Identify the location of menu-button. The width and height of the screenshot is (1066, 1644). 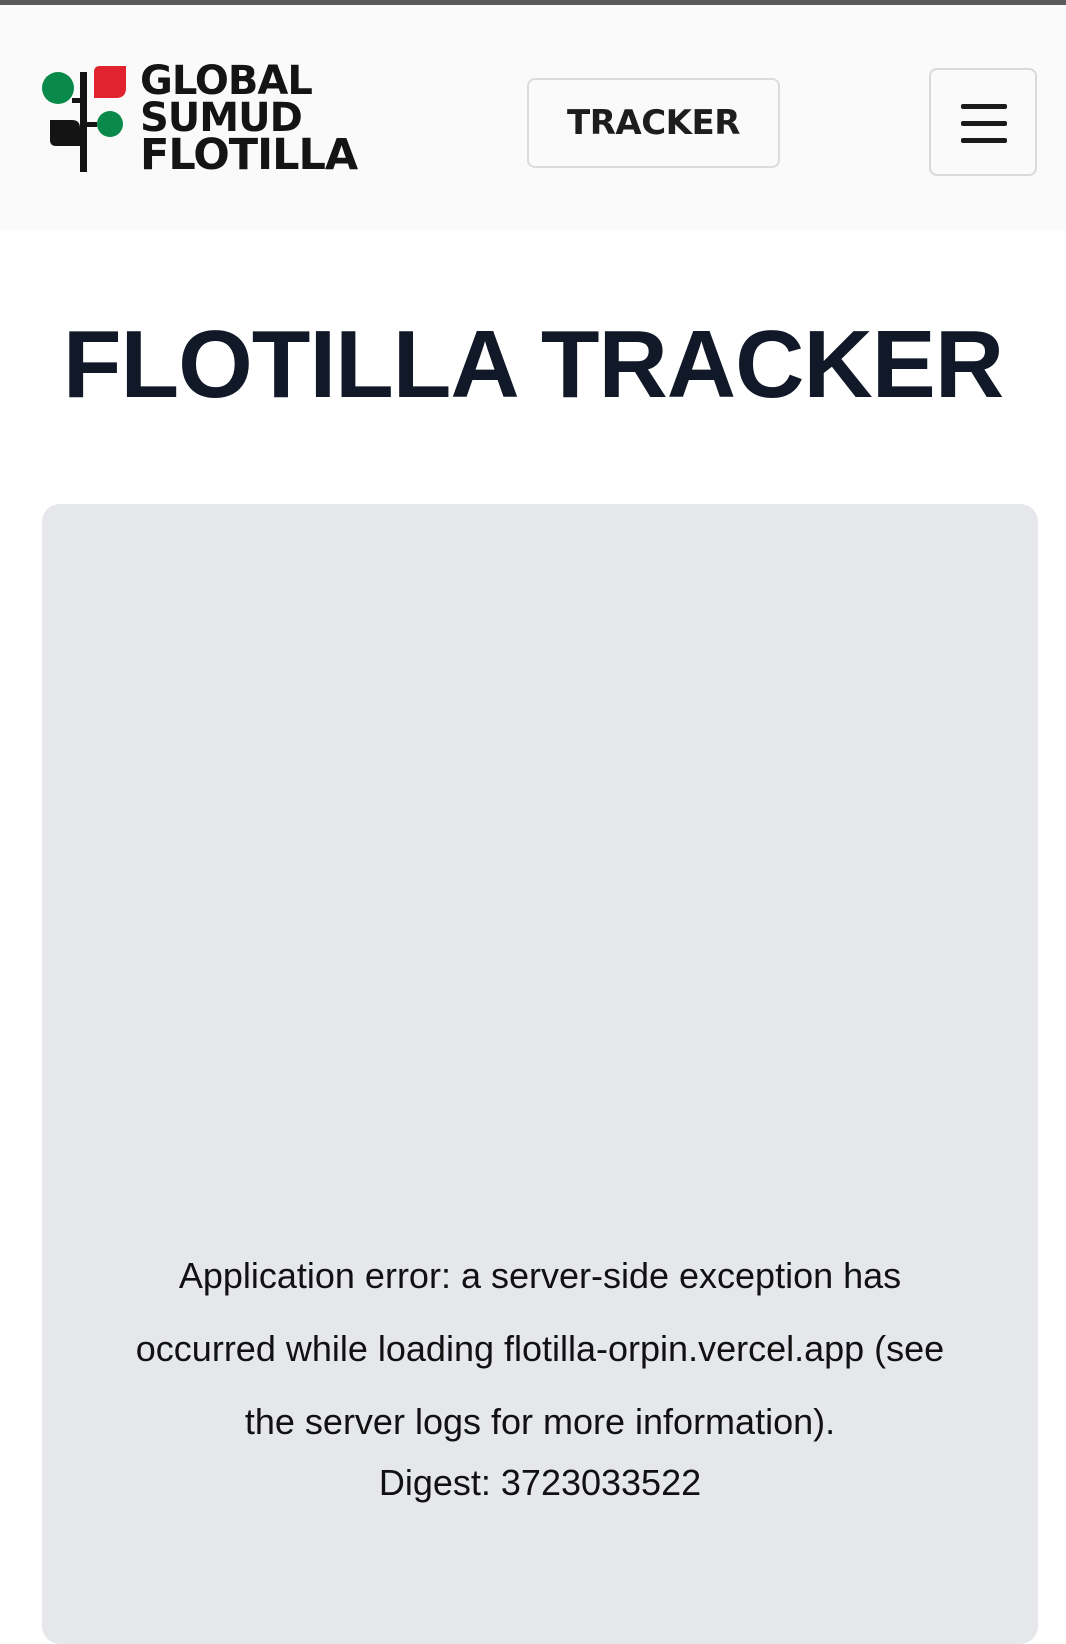
(983, 122).